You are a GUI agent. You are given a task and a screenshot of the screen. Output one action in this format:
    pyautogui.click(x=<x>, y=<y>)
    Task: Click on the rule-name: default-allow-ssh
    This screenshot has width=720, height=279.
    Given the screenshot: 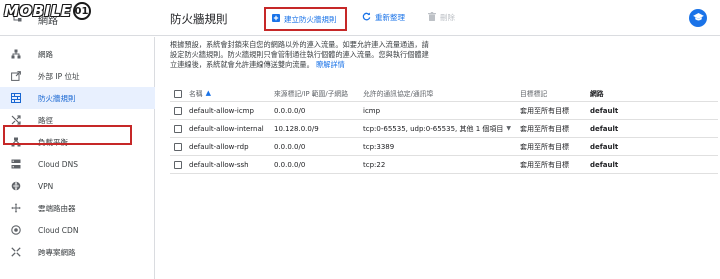 What is the action you would take?
    pyautogui.click(x=219, y=164)
    